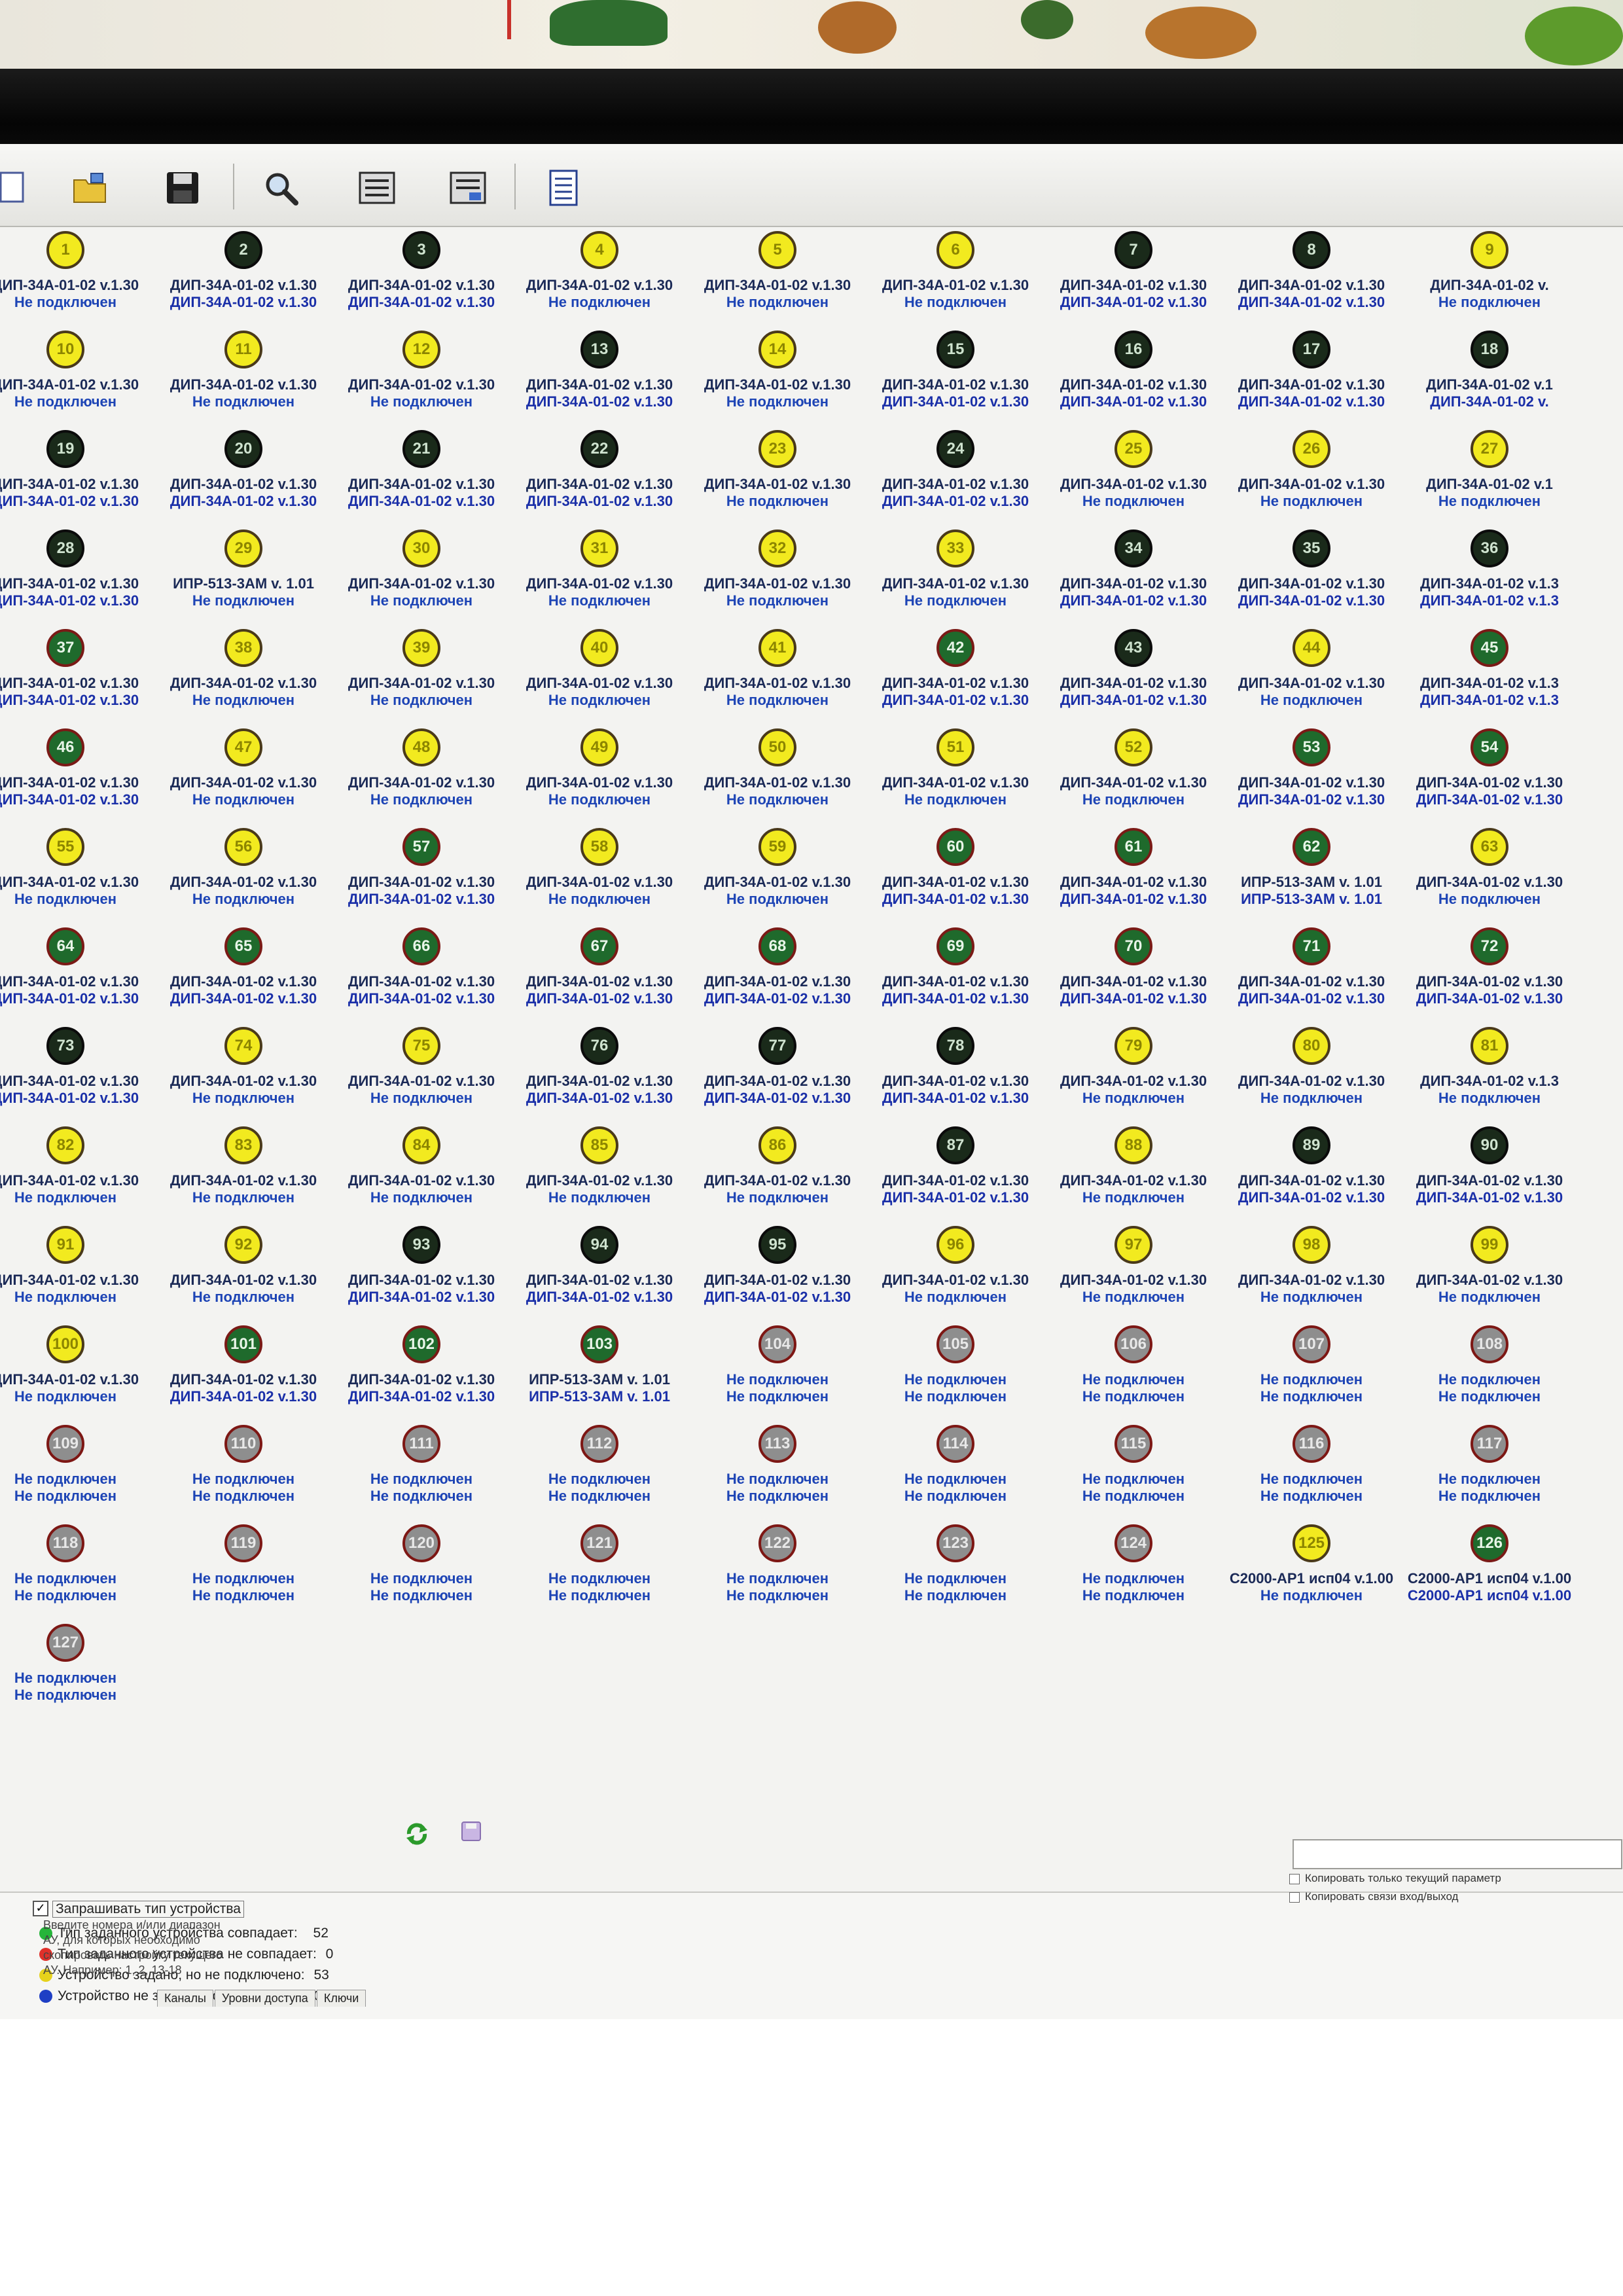  Describe the element at coordinates (777, 1374) in the screenshot. I see `device-cell: 104 Не подключен Не подключен` at that location.